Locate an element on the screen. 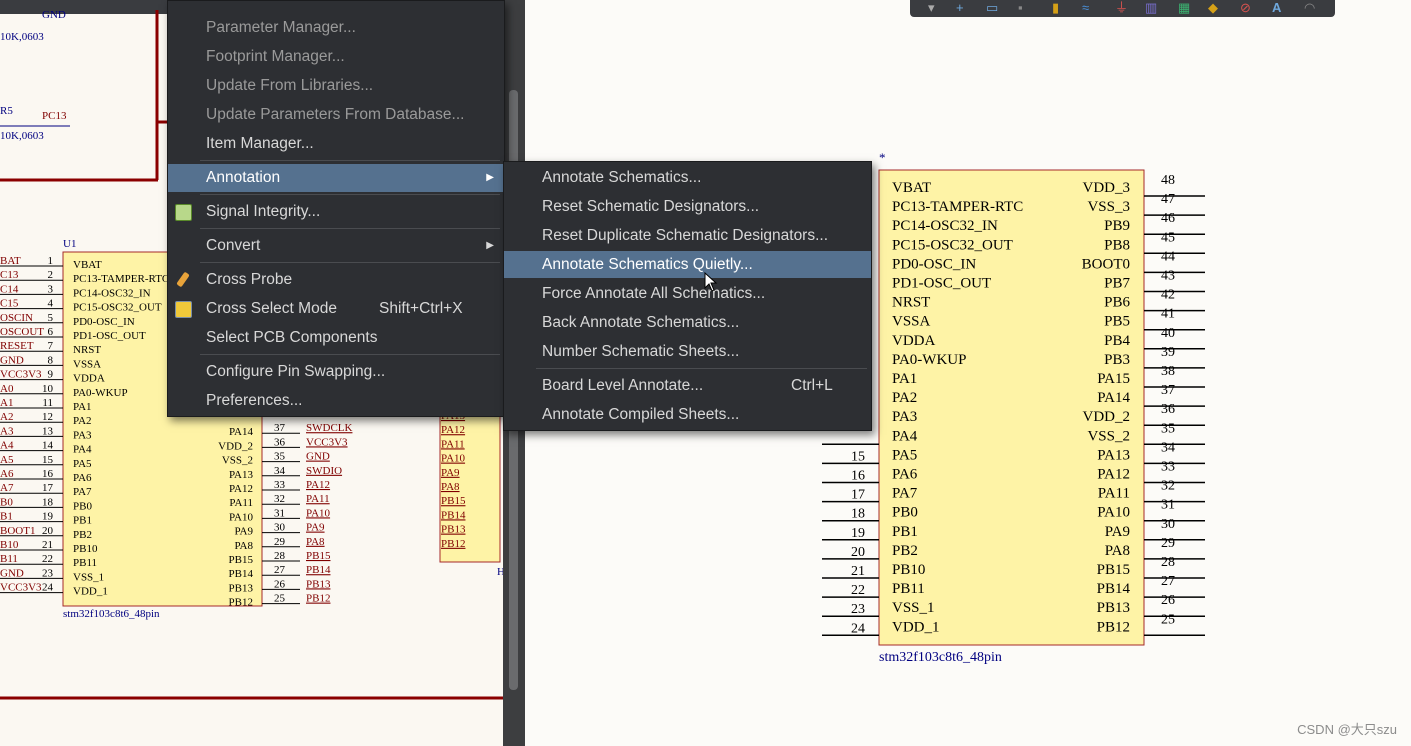 This screenshot has width=1411, height=746. net-label: PA11 is located at coordinates (318, 499).